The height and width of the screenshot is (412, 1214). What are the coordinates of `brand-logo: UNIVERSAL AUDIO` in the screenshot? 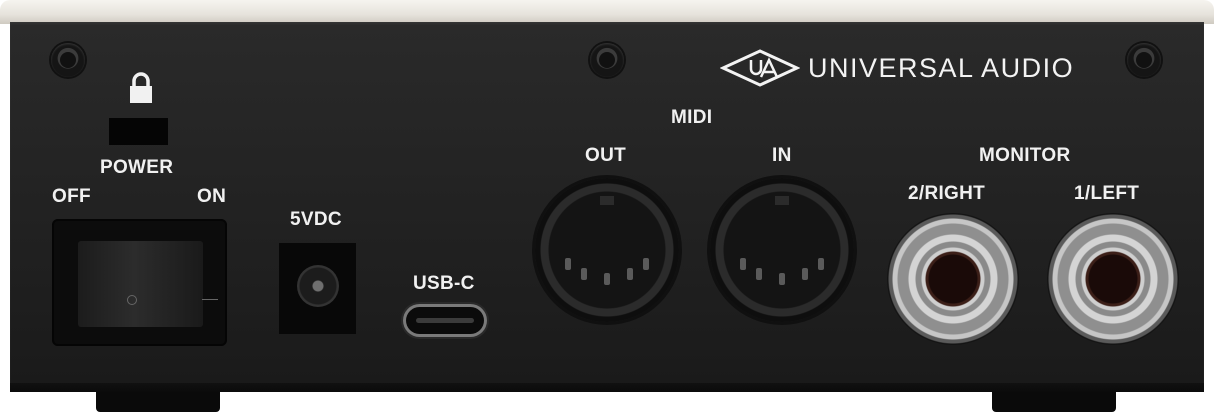 It's located at (897, 68).